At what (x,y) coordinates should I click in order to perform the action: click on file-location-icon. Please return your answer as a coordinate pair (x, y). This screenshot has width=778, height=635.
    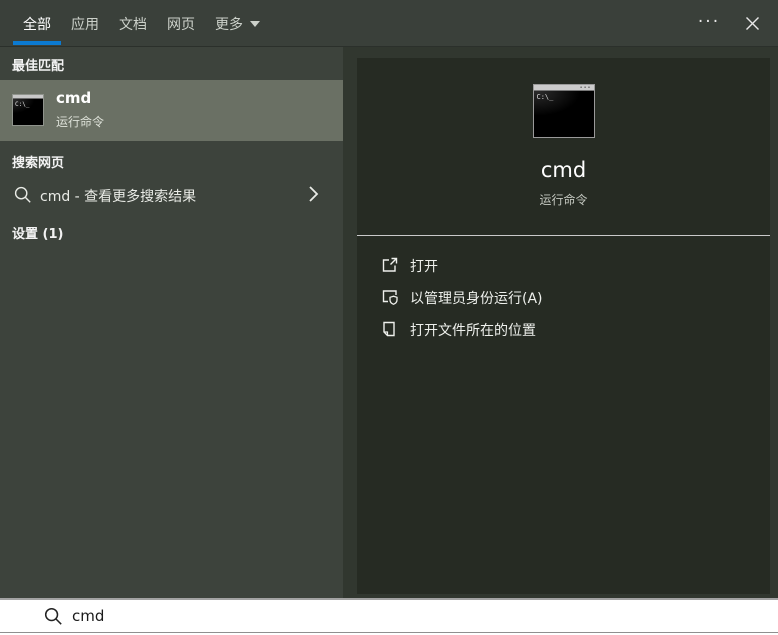
    Looking at the image, I should click on (389, 329).